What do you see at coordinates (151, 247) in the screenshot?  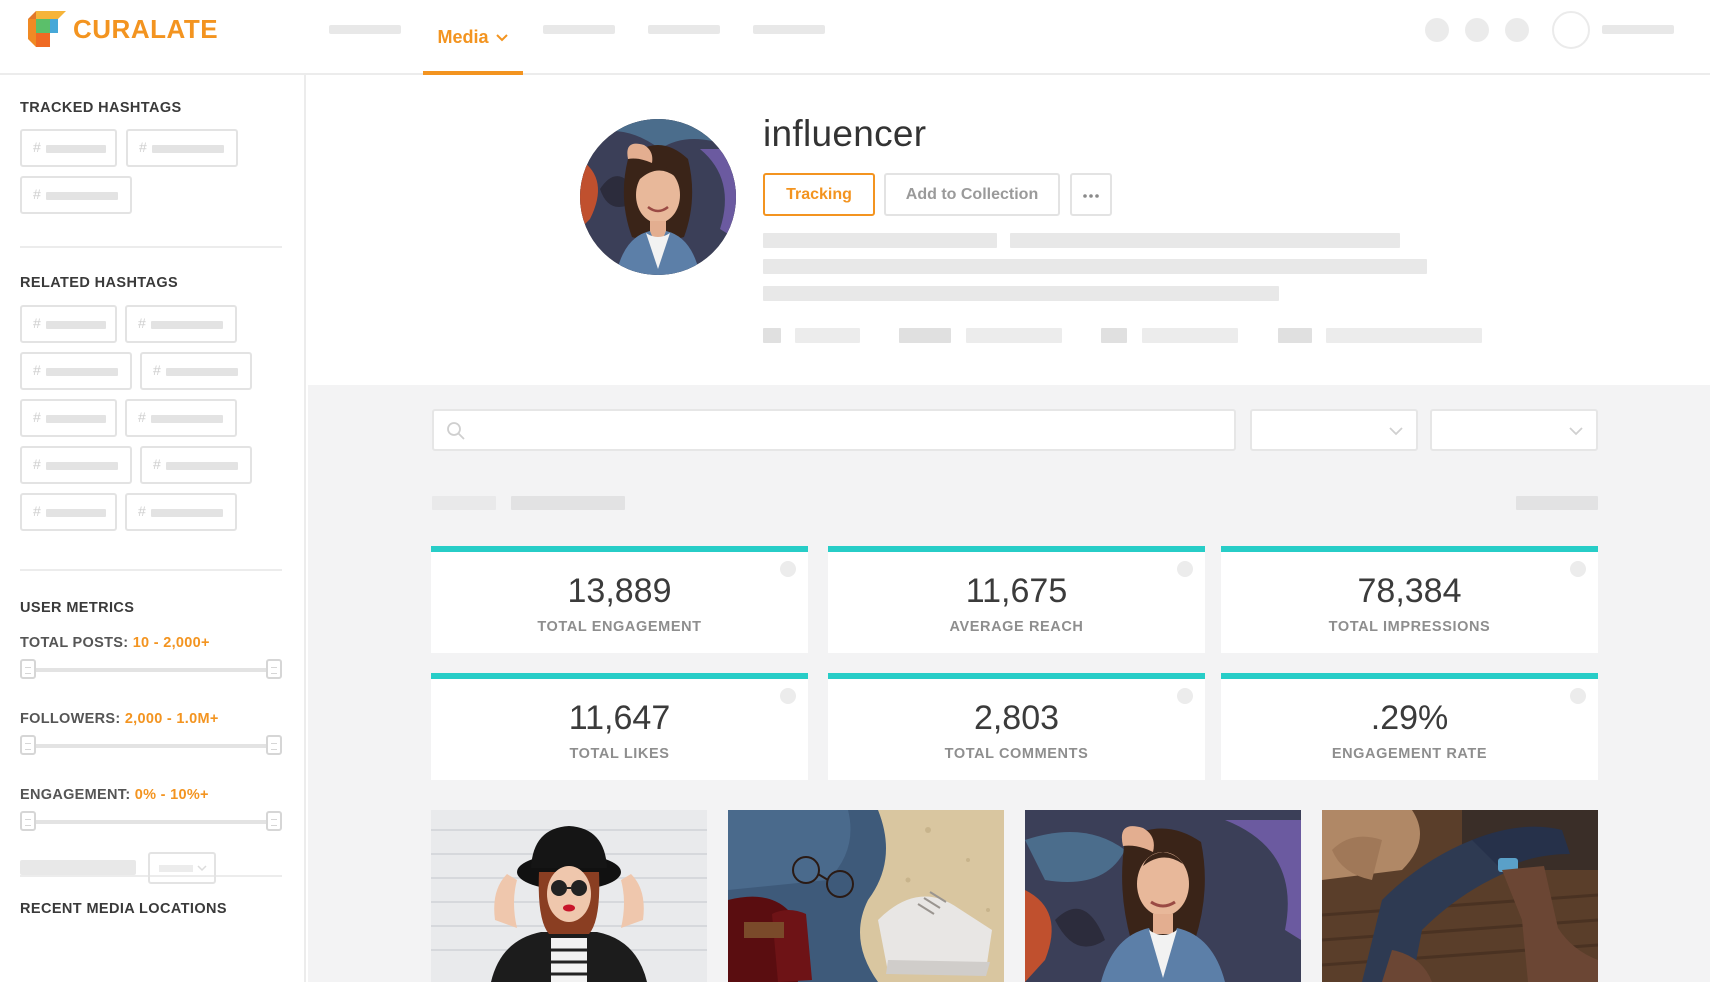 I see `sidebar-divider` at bounding box center [151, 247].